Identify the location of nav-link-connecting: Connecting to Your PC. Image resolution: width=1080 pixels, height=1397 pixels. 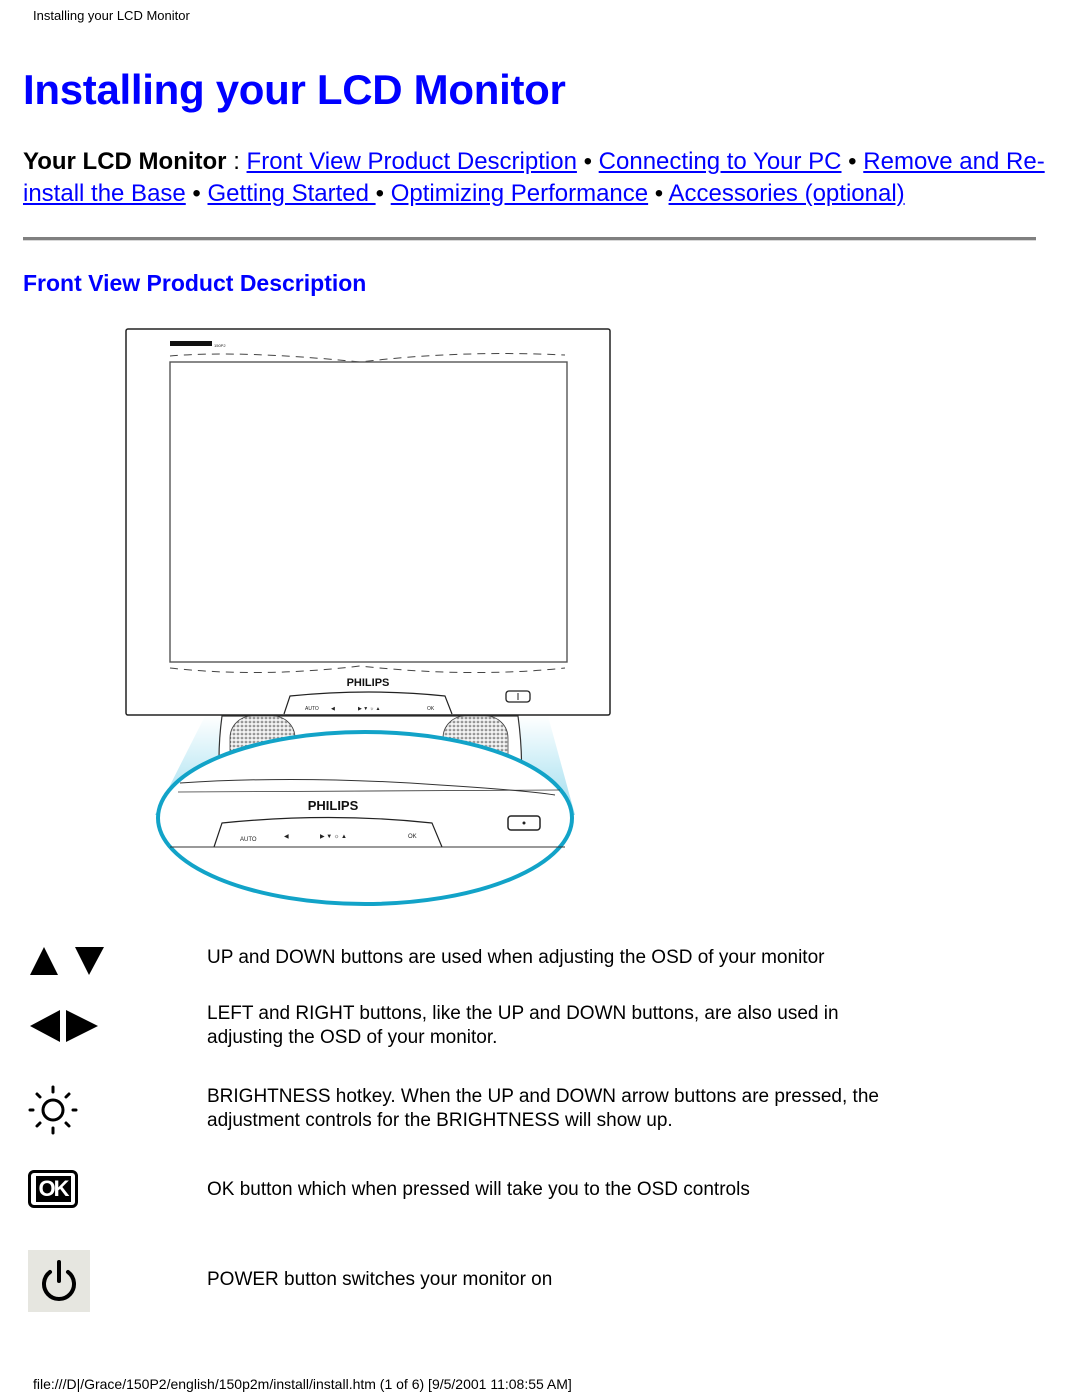
(720, 161).